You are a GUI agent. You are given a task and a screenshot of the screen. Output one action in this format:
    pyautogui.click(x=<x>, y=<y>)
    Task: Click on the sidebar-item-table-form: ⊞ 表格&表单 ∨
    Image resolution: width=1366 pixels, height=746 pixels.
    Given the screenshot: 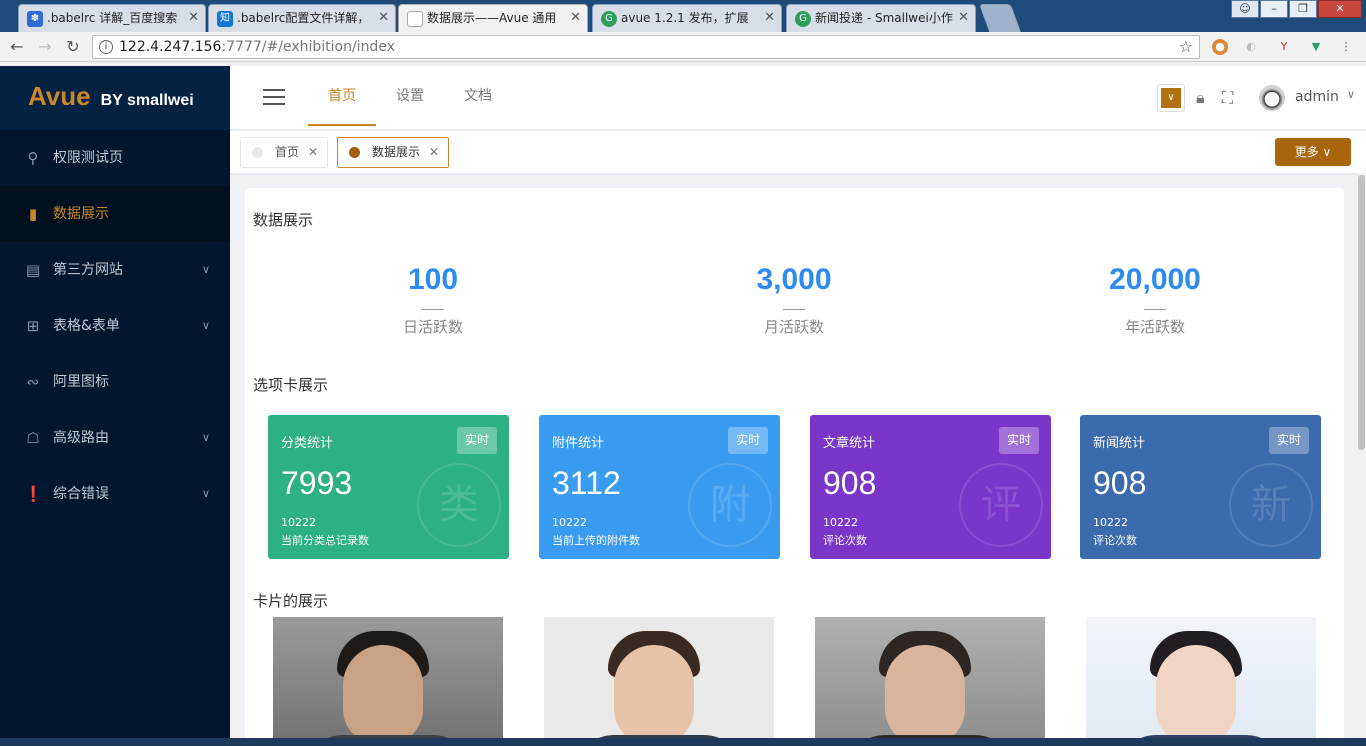 What is the action you would take?
    pyautogui.click(x=115, y=326)
    